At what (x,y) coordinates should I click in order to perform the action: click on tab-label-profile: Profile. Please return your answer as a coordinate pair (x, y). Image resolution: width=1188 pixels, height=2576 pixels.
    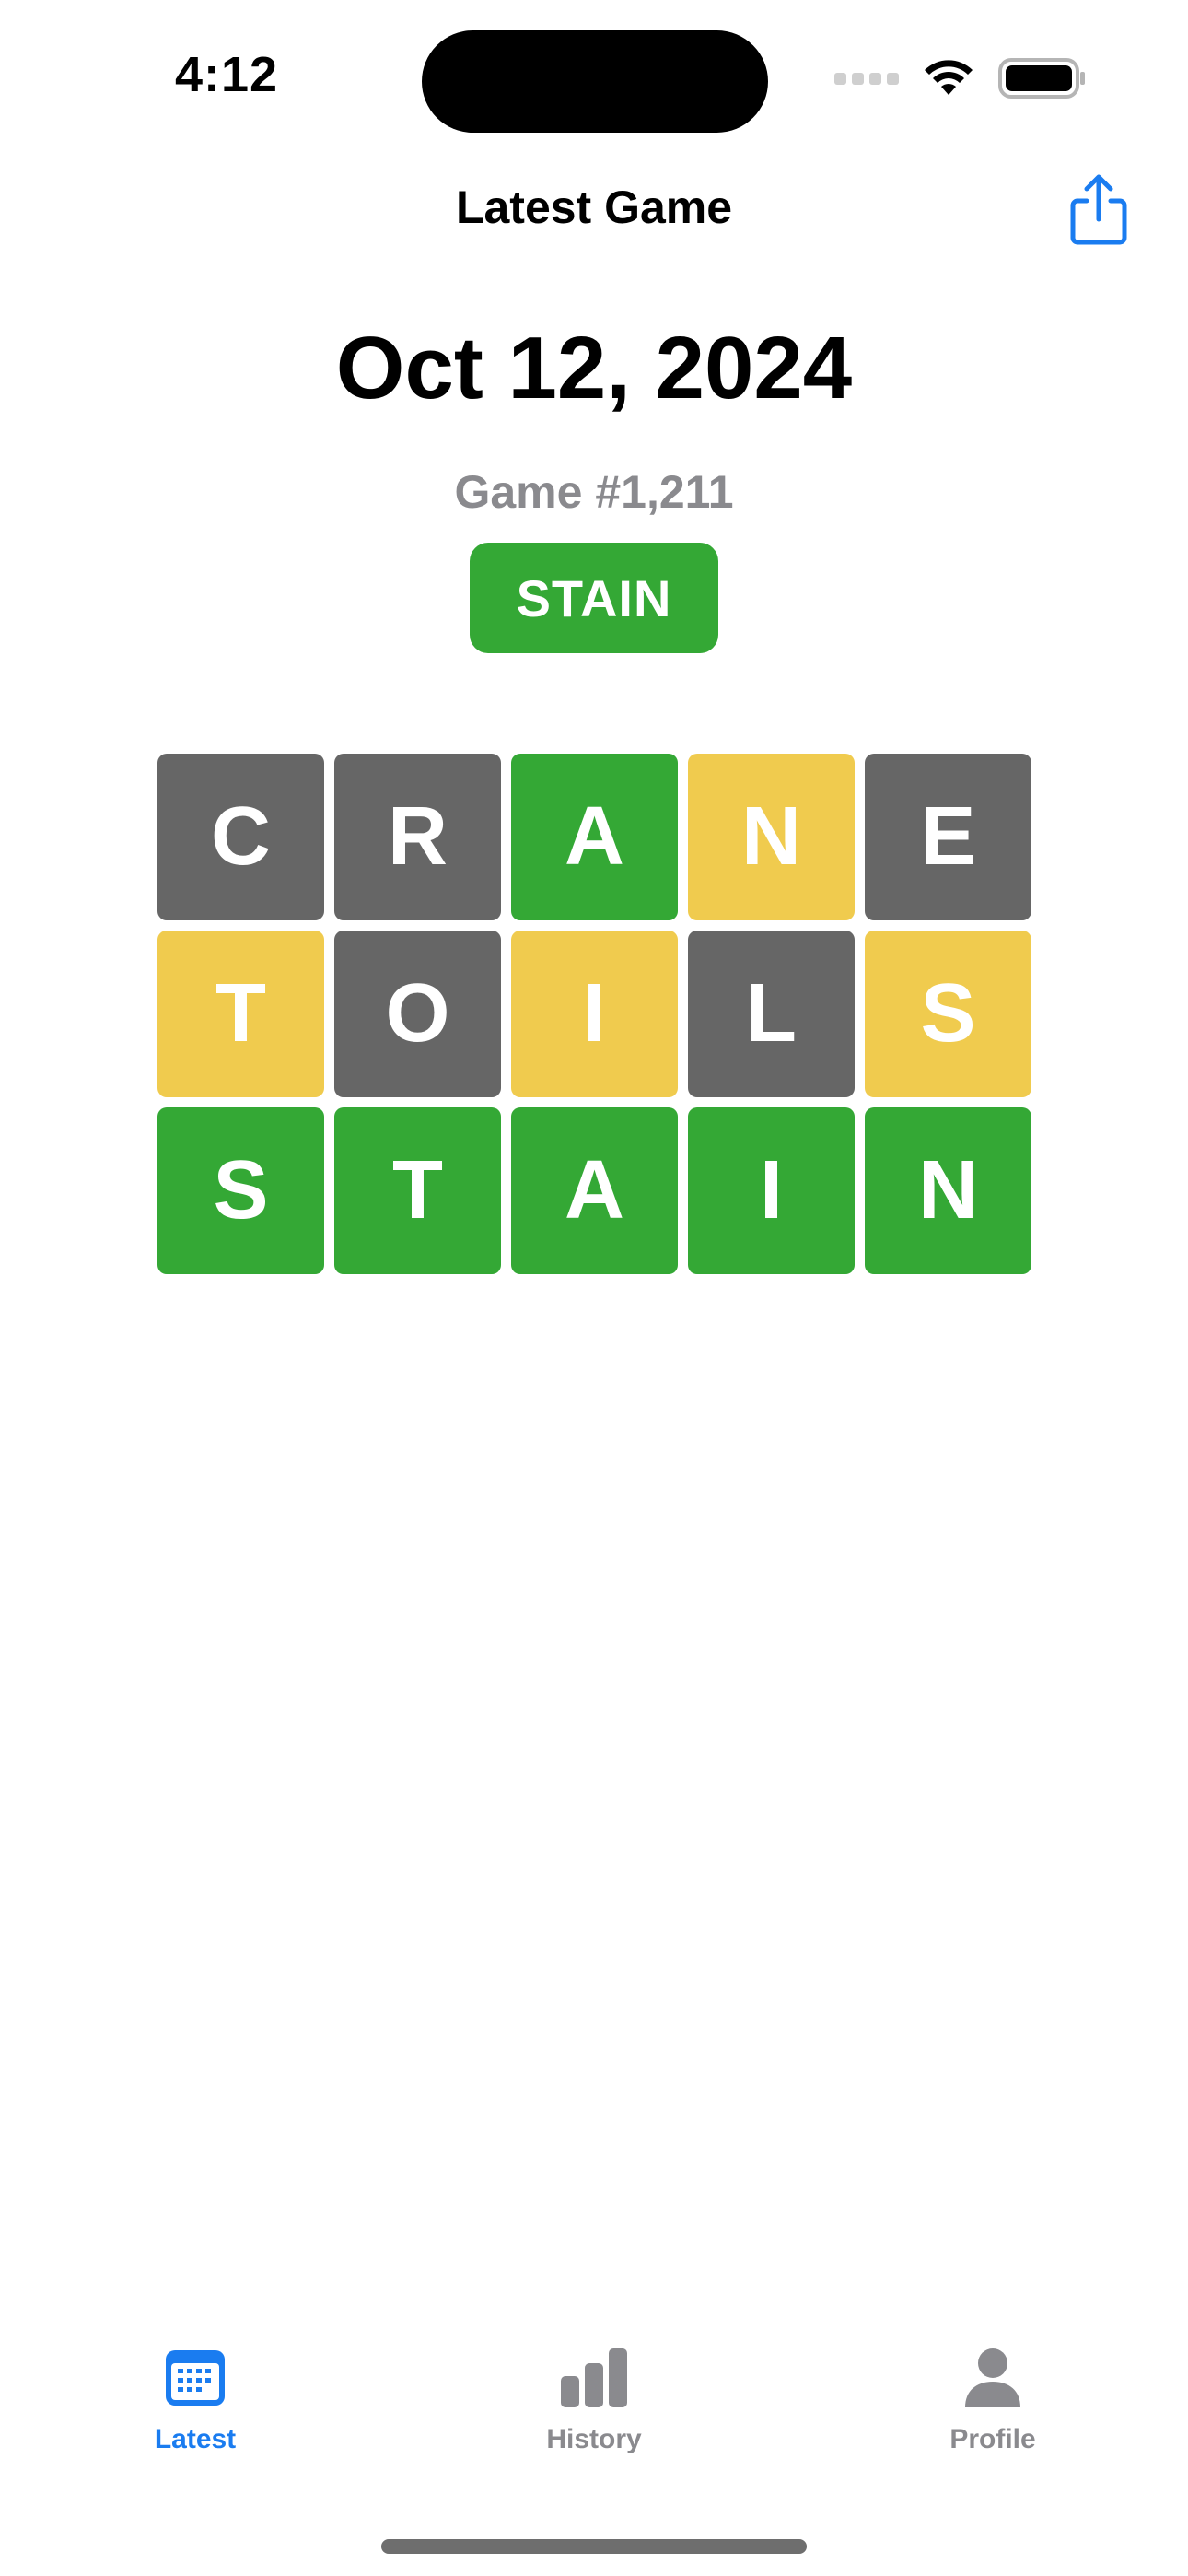
    Looking at the image, I should click on (992, 2439).